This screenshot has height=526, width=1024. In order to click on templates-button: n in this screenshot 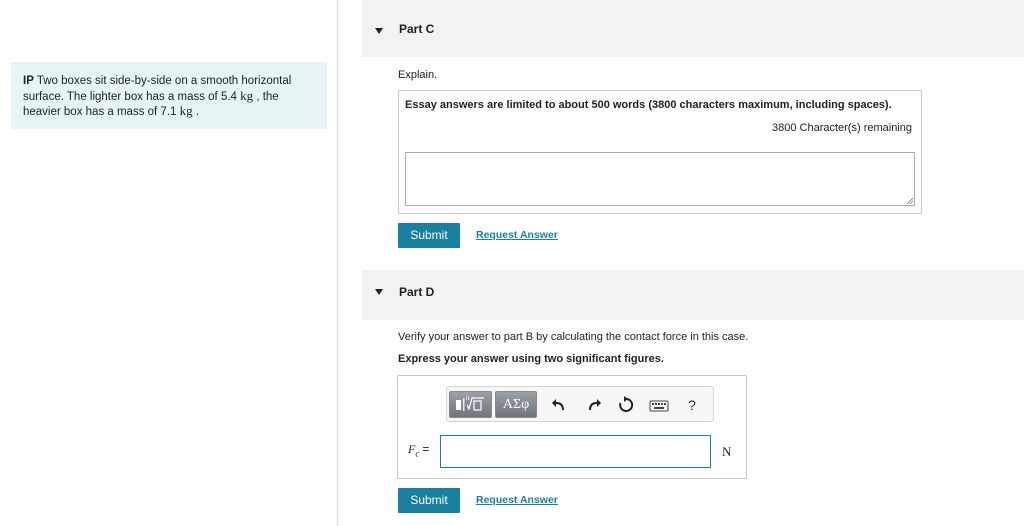, I will do `click(470, 404)`.